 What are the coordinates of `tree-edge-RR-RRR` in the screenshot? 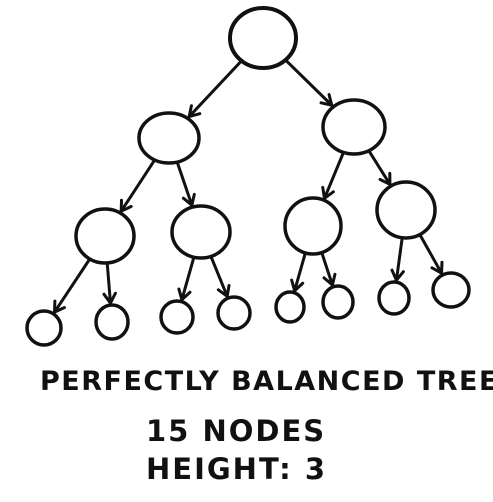 It's located at (430, 253).